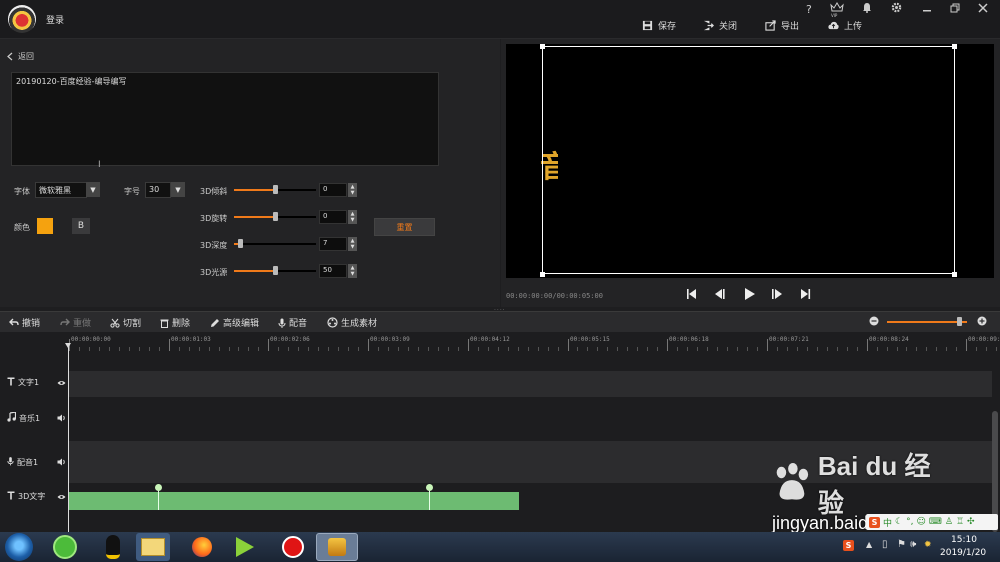  I want to click on undo-button: 撤销, so click(24, 322).